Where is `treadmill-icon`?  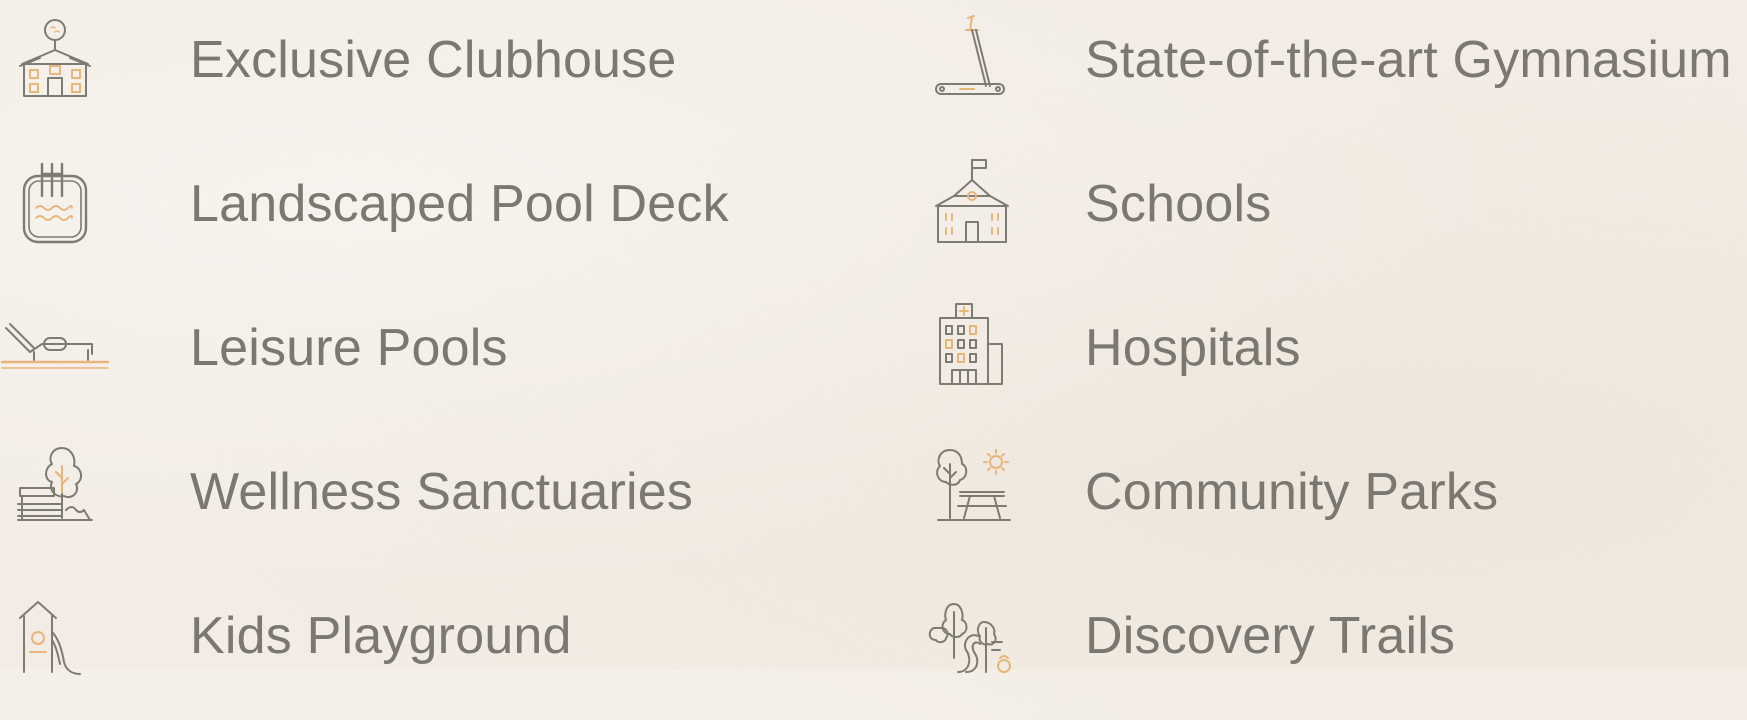 treadmill-icon is located at coordinates (975, 57).